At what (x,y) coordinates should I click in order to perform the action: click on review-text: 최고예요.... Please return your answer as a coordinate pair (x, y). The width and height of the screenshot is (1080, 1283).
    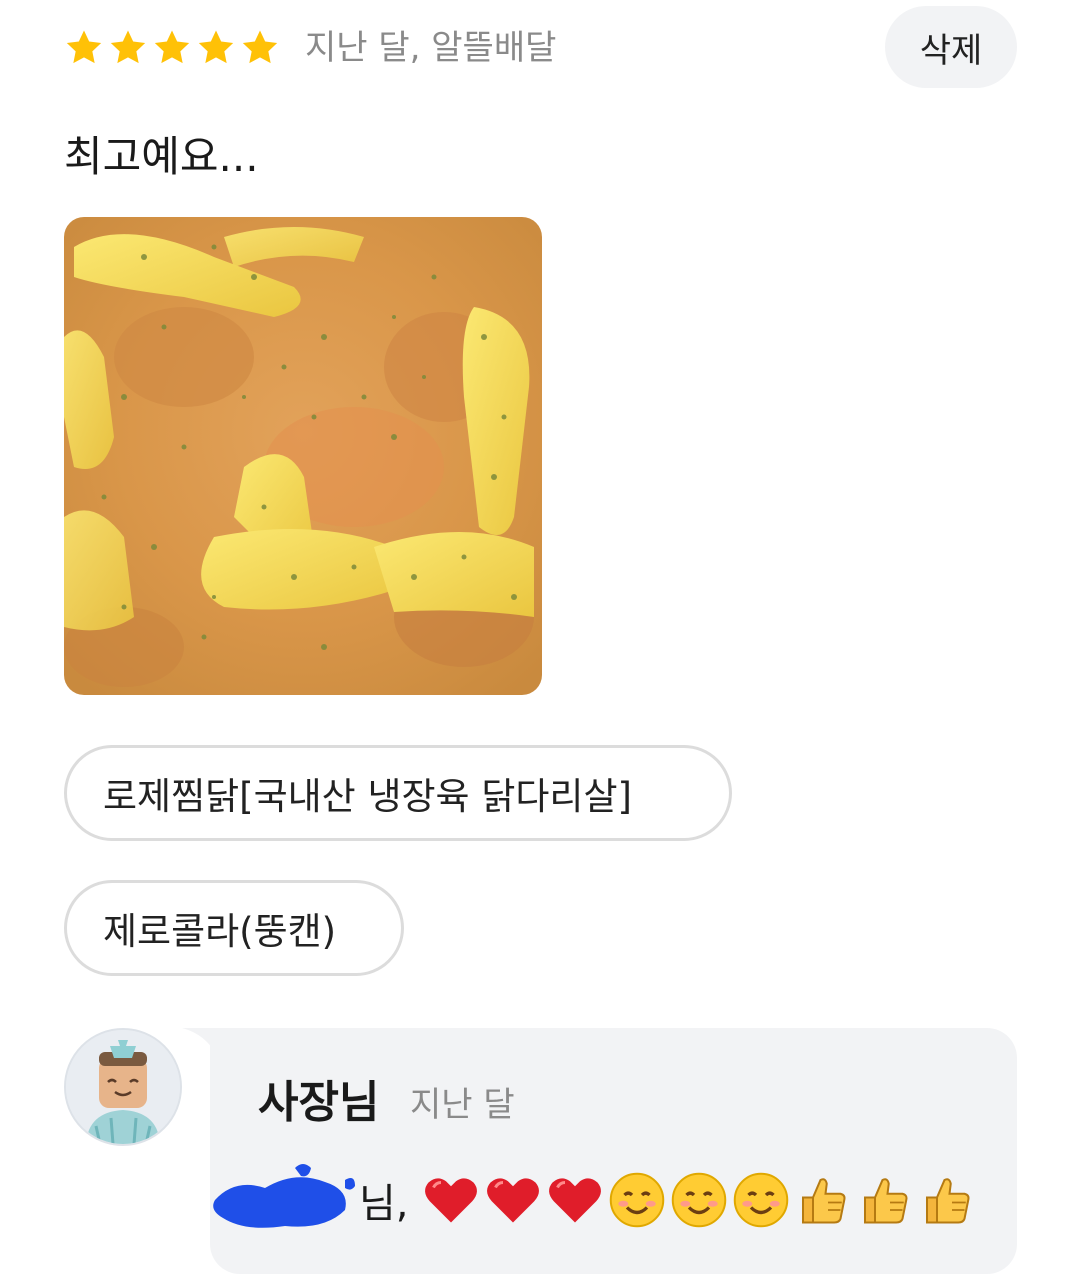
    Looking at the image, I should click on (161, 156).